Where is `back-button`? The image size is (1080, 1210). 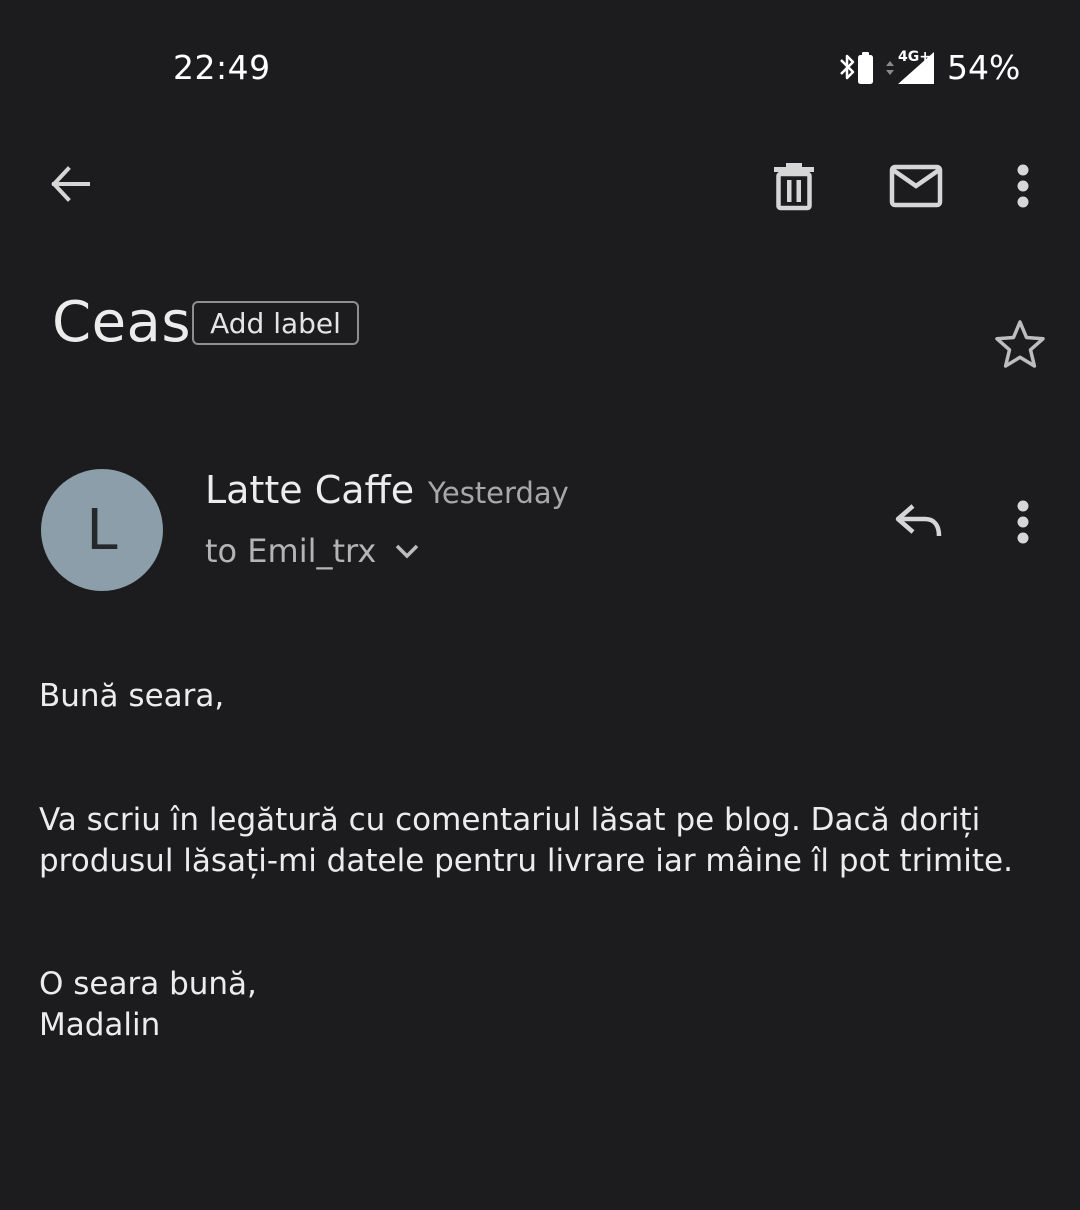 back-button is located at coordinates (70, 184).